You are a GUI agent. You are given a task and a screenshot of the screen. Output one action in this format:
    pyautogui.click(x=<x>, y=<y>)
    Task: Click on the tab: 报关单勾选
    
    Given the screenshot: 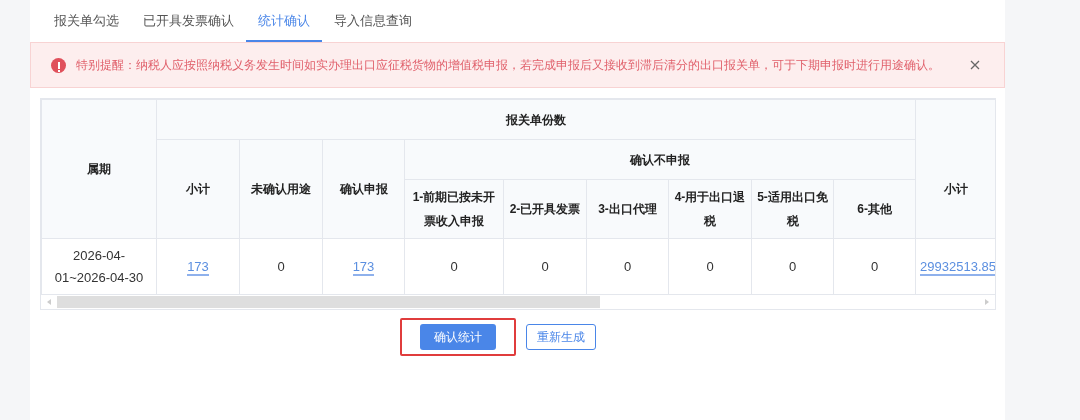 What is the action you would take?
    pyautogui.click(x=86, y=21)
    